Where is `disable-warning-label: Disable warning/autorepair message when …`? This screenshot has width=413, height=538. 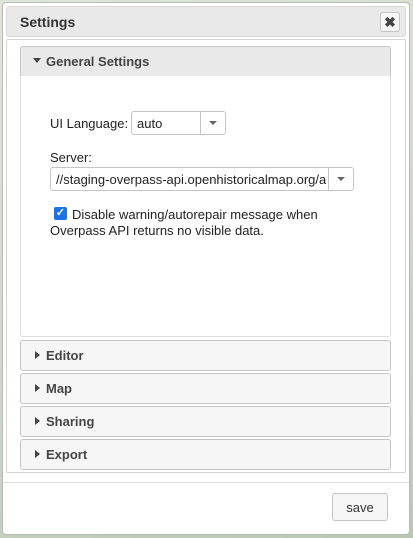 disable-warning-label: Disable warning/autorepair message when … is located at coordinates (184, 222).